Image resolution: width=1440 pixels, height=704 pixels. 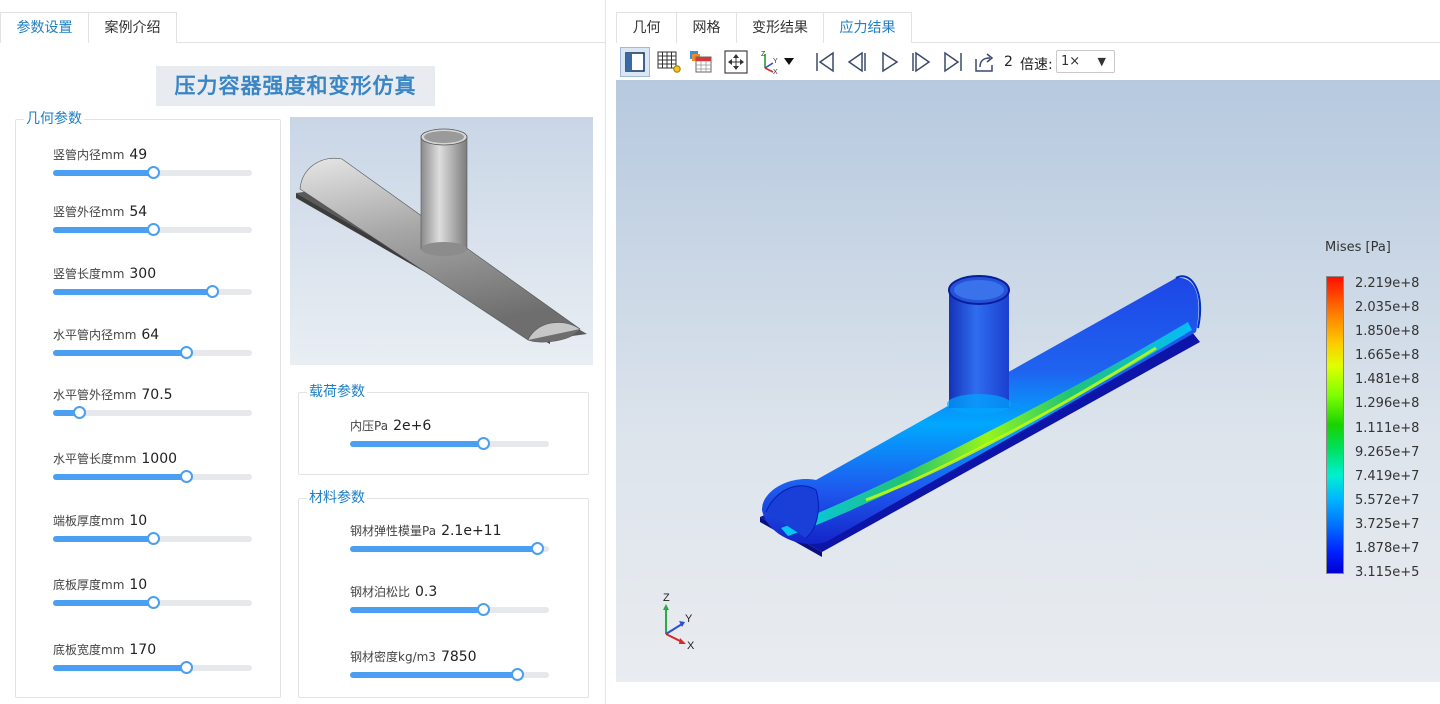 What do you see at coordinates (390, 426) in the screenshot?
I see `param-label: 内压Pa 2e+6` at bounding box center [390, 426].